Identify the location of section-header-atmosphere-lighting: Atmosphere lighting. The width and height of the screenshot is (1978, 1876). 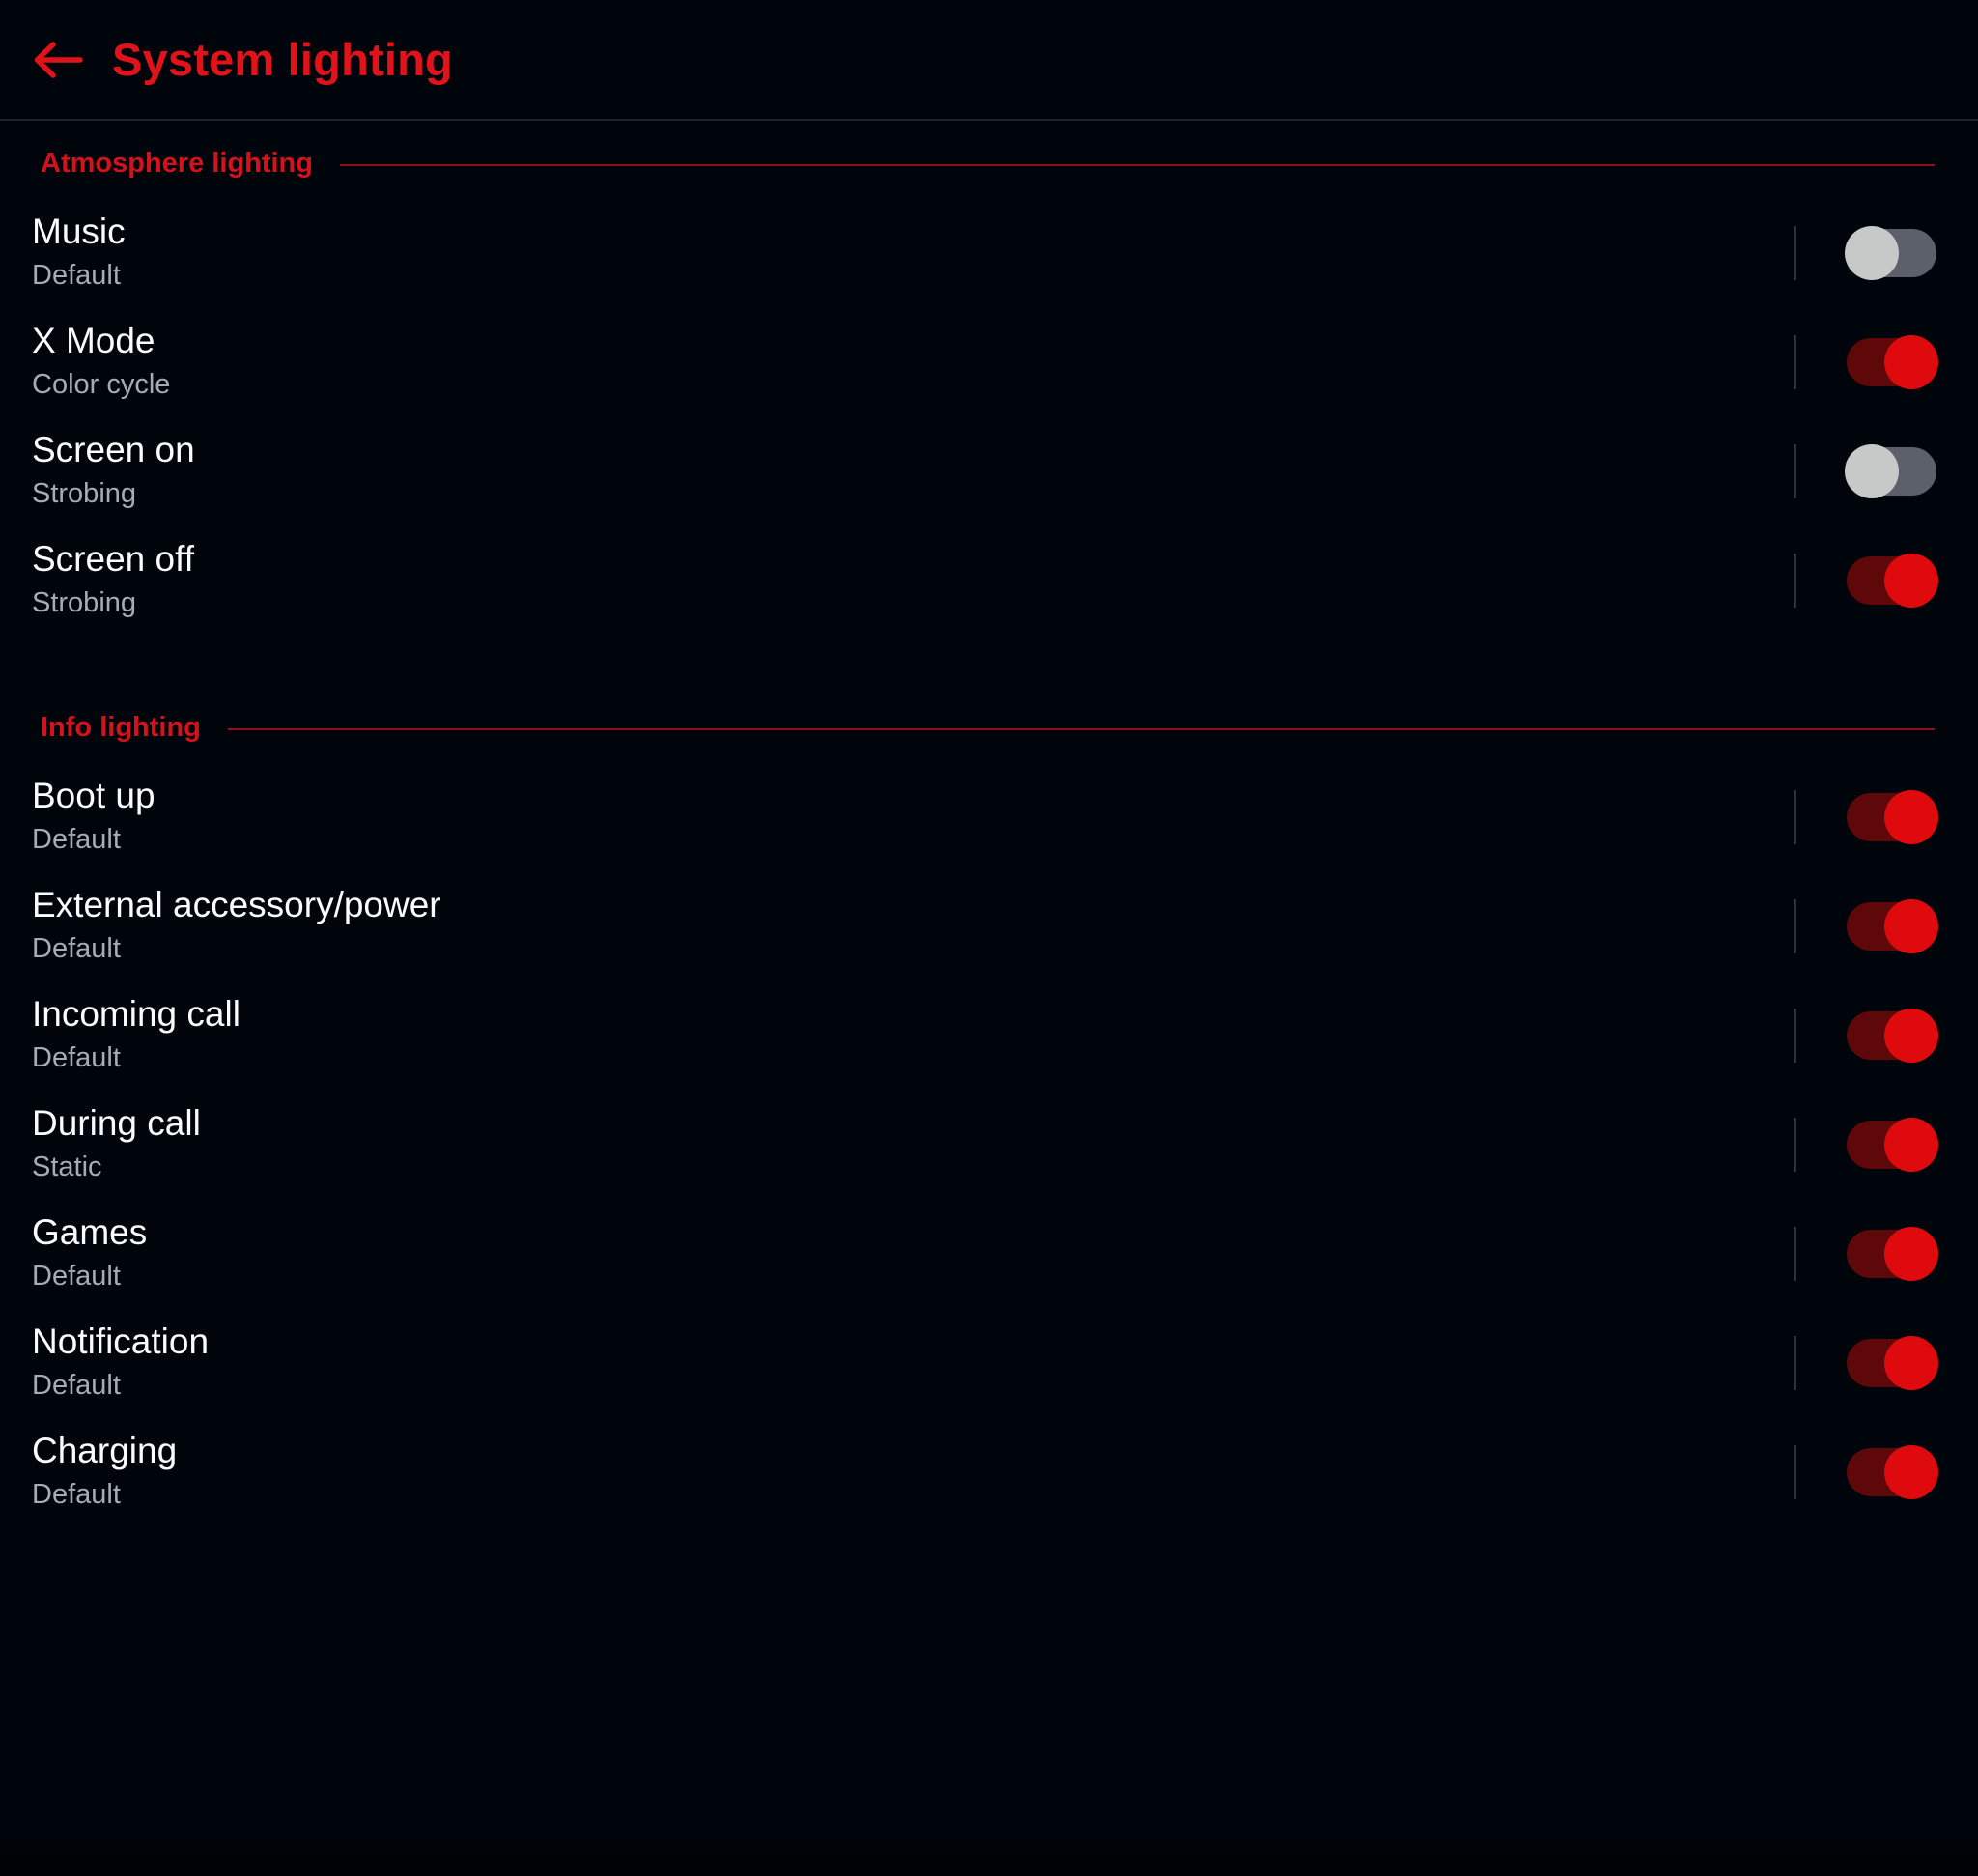
(989, 163).